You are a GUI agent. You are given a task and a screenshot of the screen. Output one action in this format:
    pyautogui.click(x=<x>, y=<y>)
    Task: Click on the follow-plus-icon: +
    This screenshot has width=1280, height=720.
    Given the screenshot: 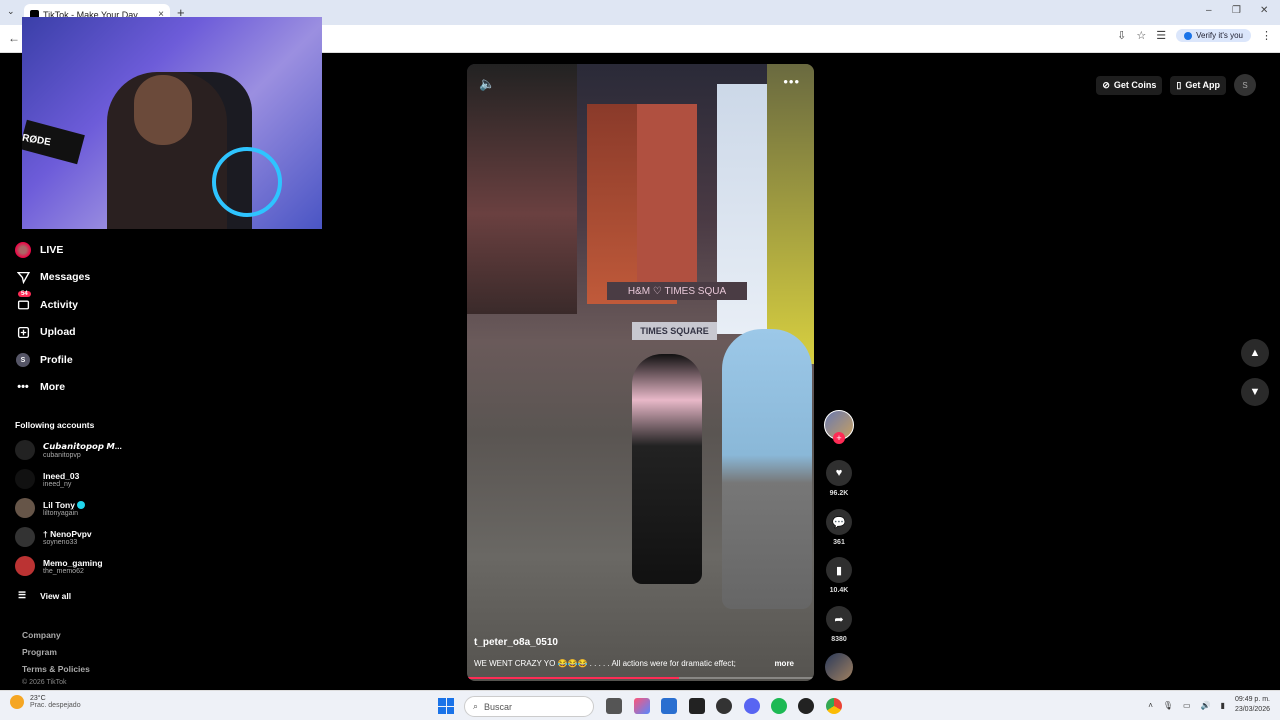 What is the action you would take?
    pyautogui.click(x=839, y=438)
    